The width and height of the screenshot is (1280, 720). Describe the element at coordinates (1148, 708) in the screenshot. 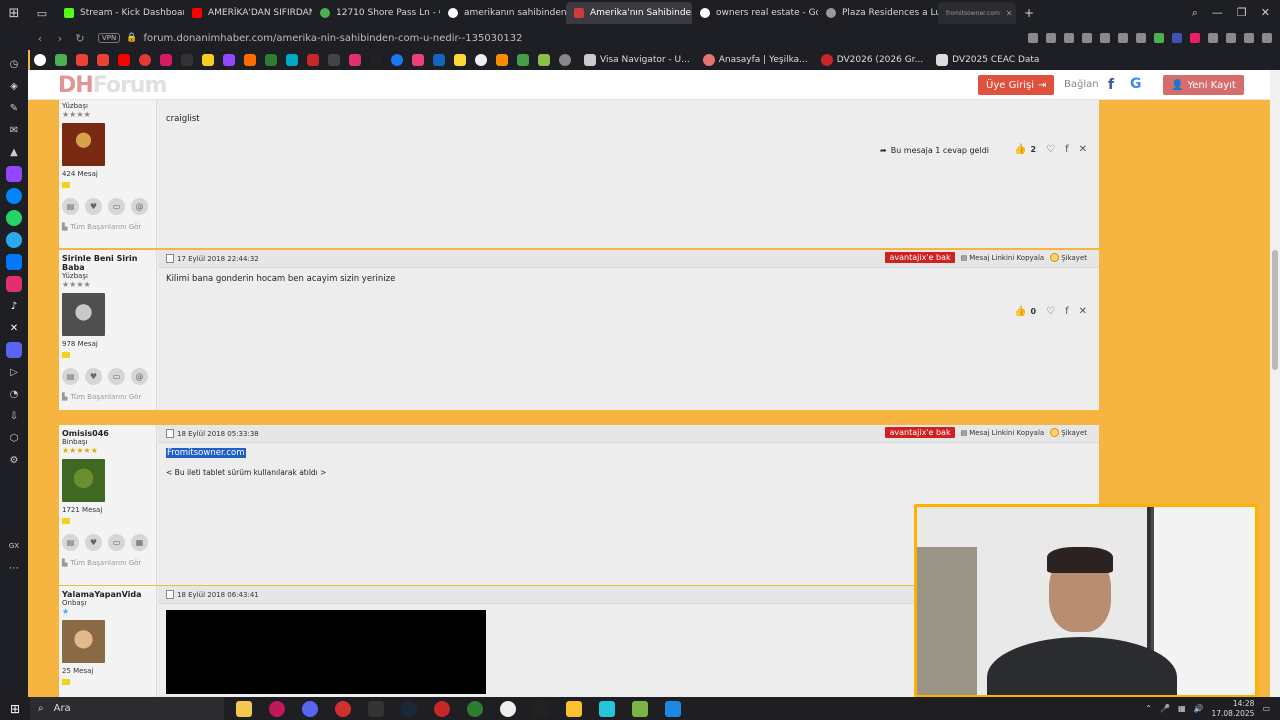

I see `chevron-up-icon: ⌃` at that location.